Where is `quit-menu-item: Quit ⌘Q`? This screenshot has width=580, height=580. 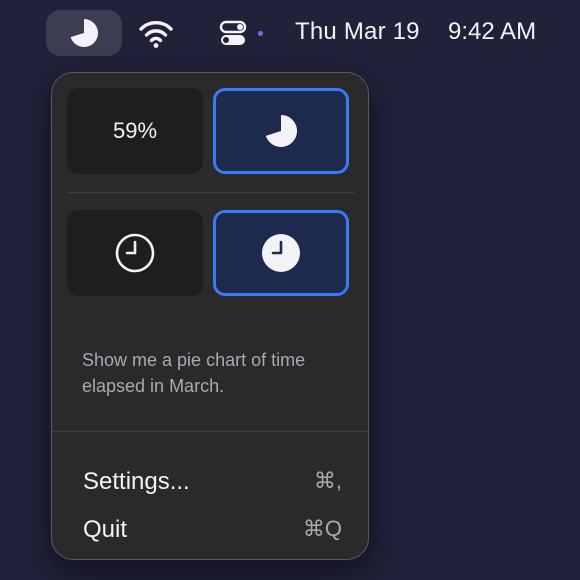
quit-menu-item: Quit ⌘Q is located at coordinates (211, 529).